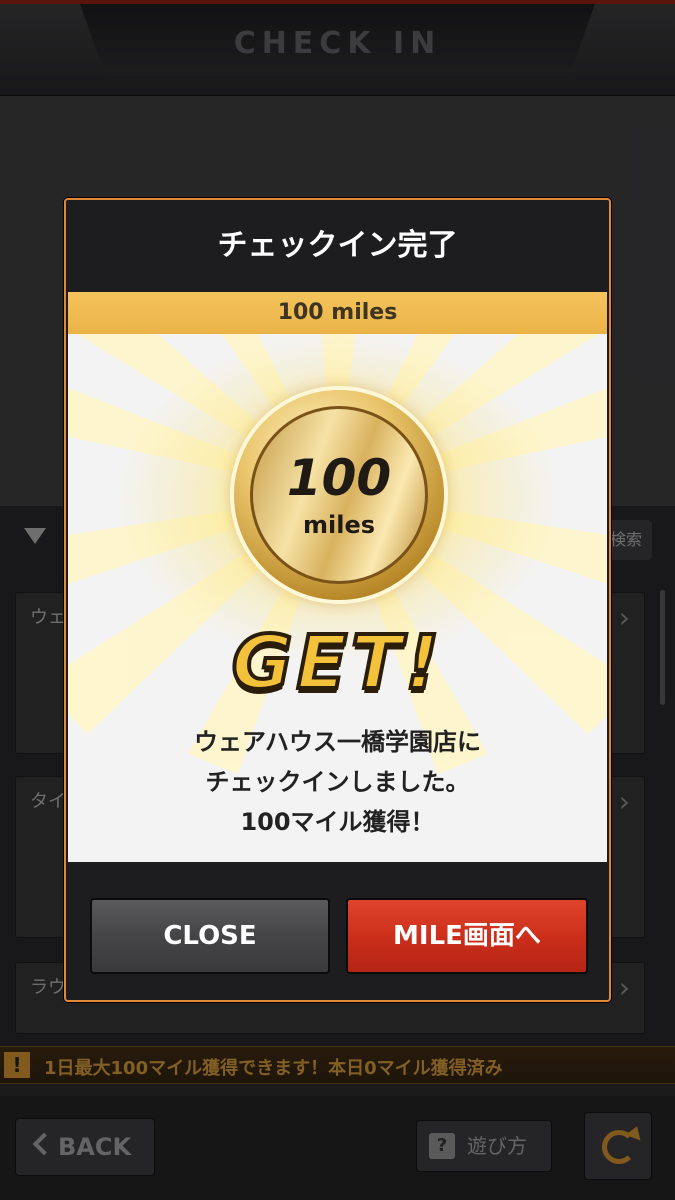 Image resolution: width=675 pixels, height=1200 pixels. What do you see at coordinates (337, 663) in the screenshot?
I see `get-banner: GET!` at bounding box center [337, 663].